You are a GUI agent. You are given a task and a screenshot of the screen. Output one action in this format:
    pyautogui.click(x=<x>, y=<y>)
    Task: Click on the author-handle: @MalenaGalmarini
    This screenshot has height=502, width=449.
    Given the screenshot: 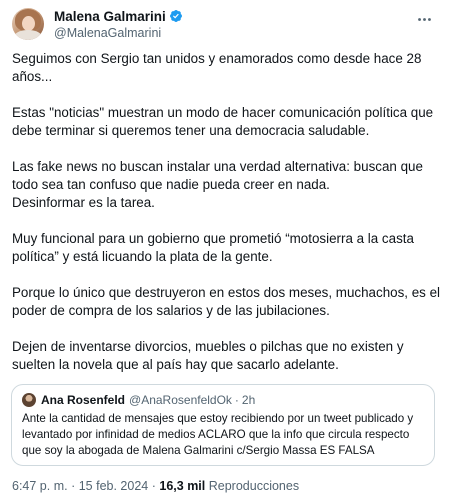 What is the action you would take?
    pyautogui.click(x=118, y=33)
    